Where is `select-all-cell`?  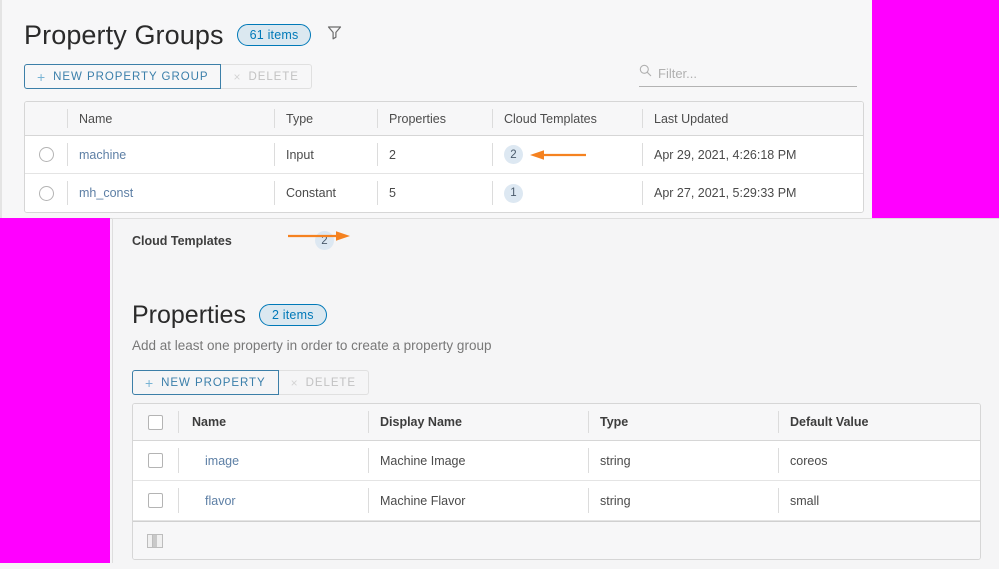 select-all-cell is located at coordinates (155, 422).